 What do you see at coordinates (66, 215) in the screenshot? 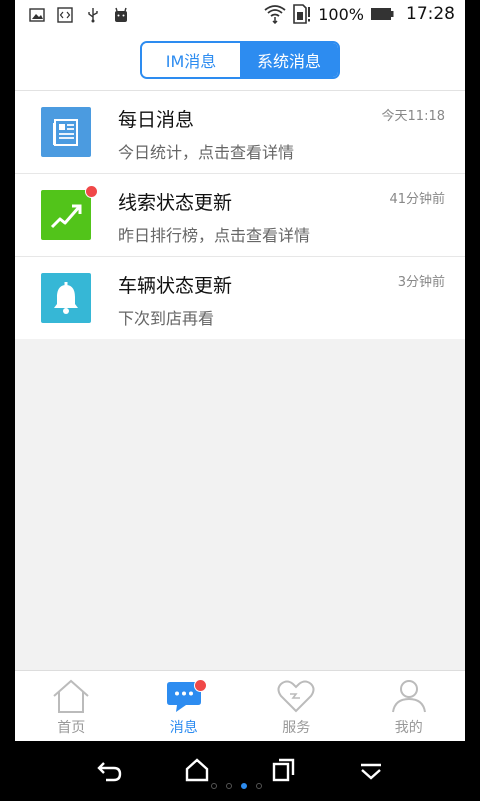
I see `trend-up-icon` at bounding box center [66, 215].